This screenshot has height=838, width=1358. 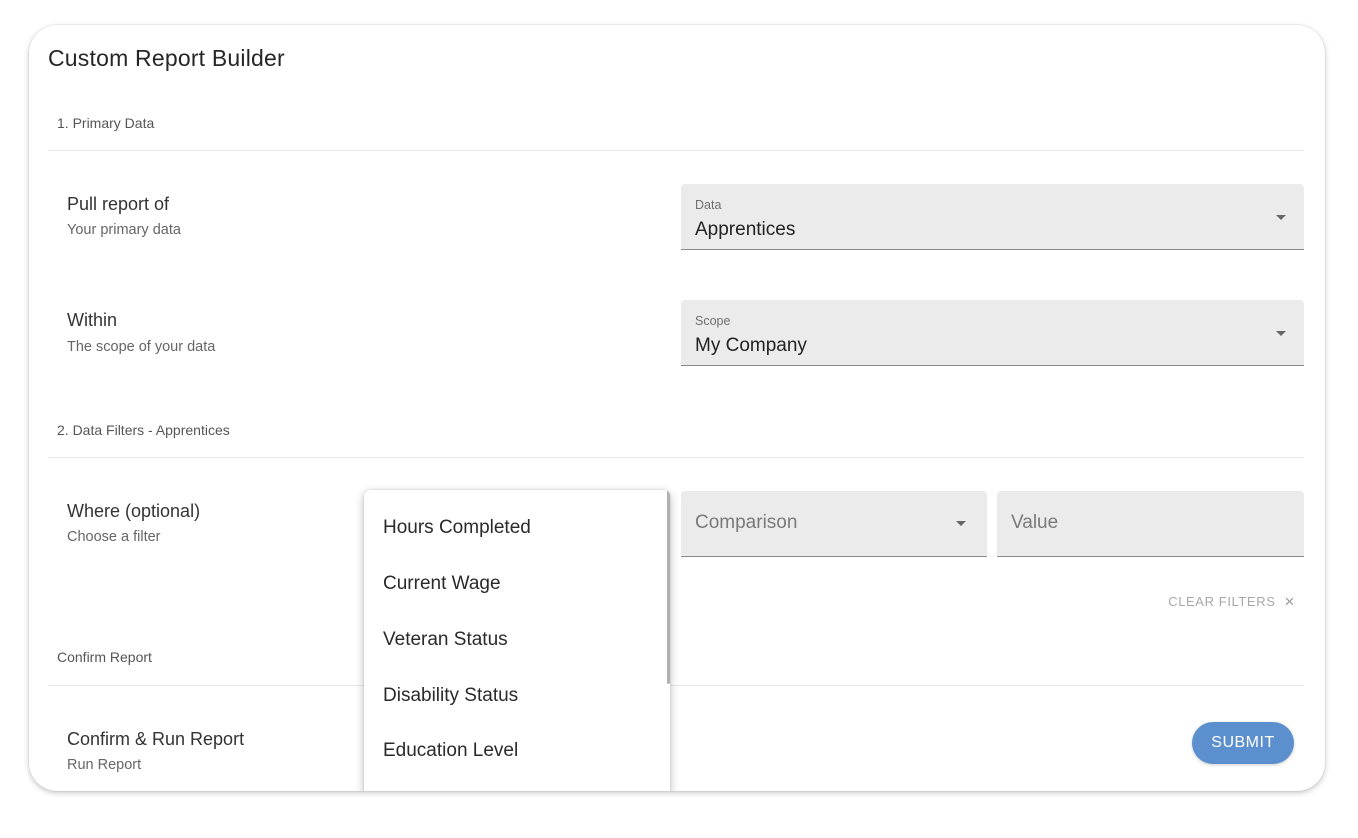 I want to click on section-label-primary-data: 1. Primary Data, so click(x=106, y=123).